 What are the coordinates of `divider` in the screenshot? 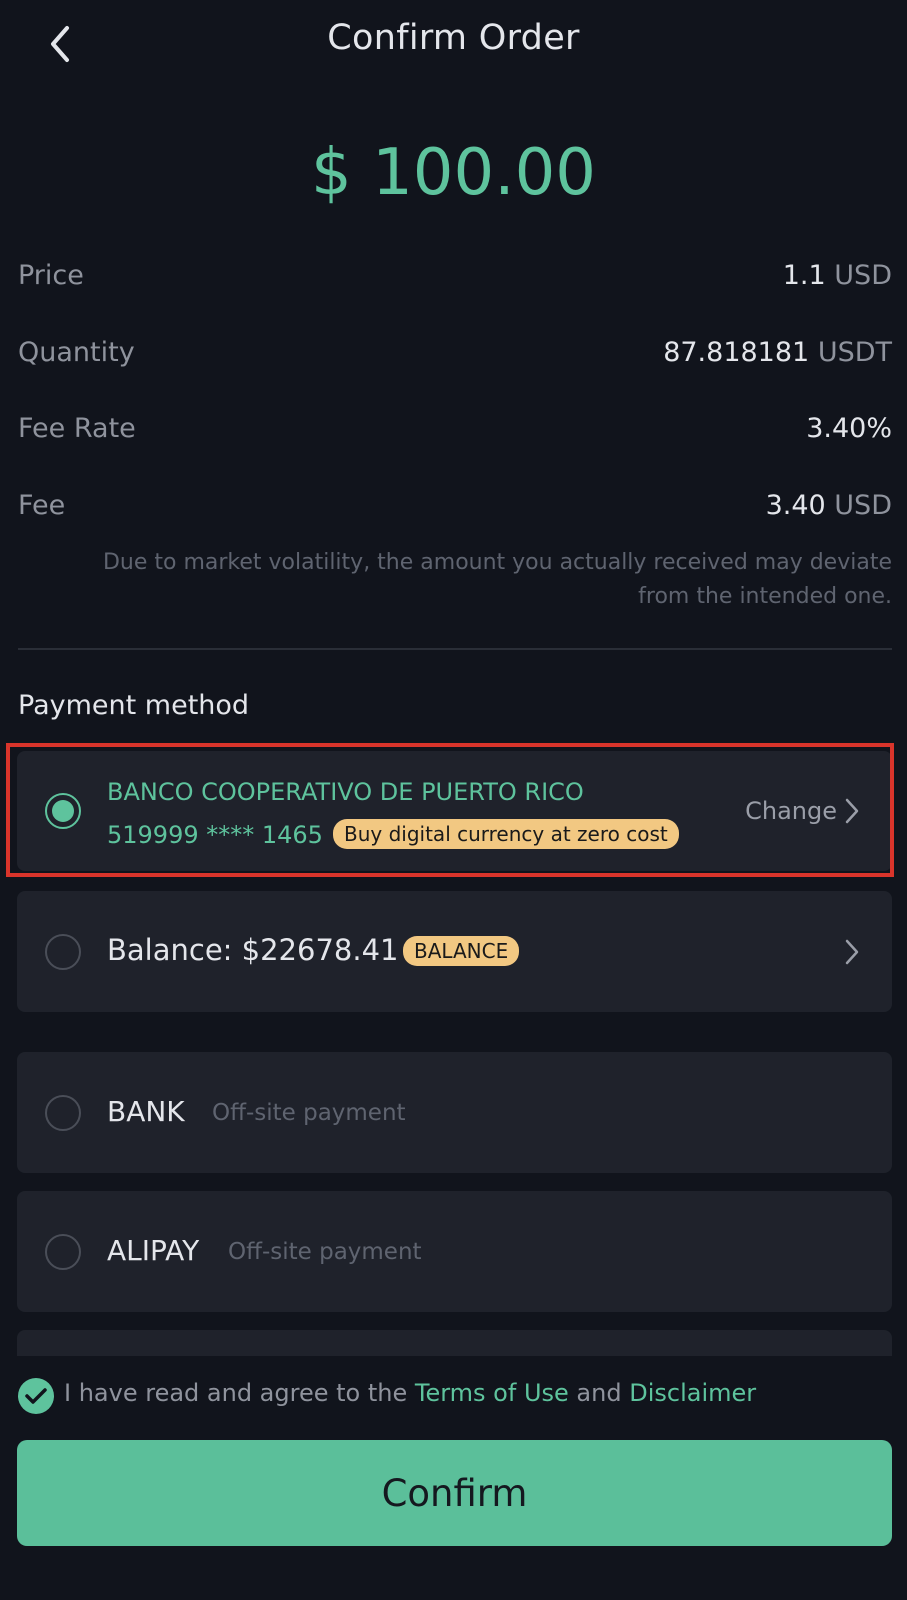 It's located at (455, 649).